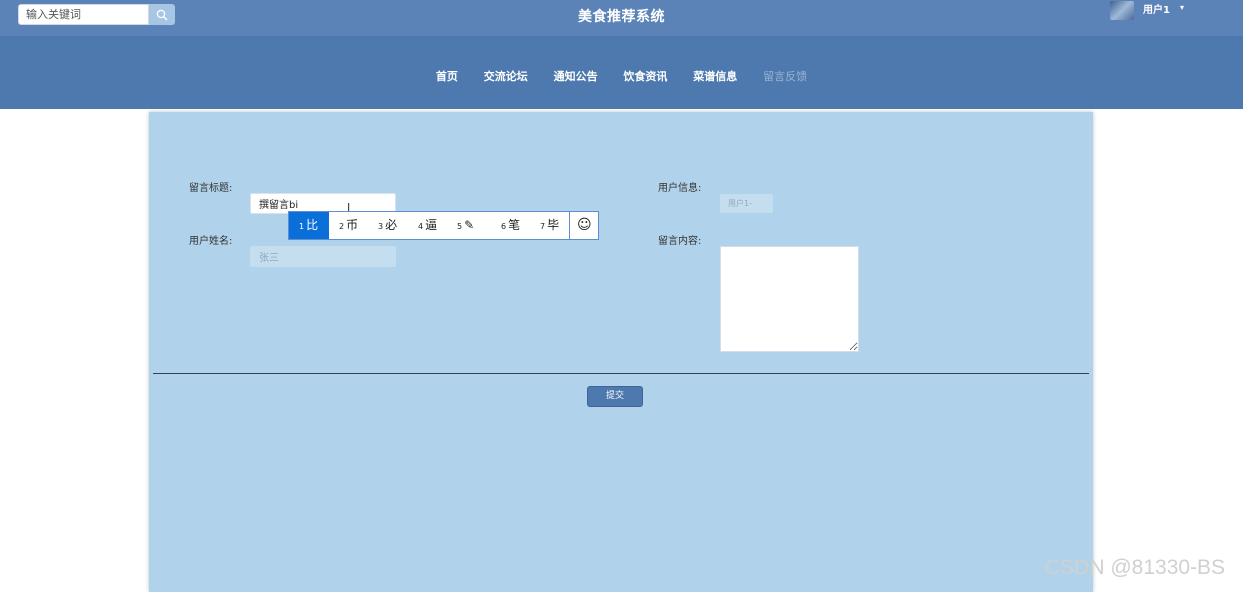 This screenshot has height=592, width=1243. Describe the element at coordinates (621, 373) in the screenshot. I see `form-divider` at that location.